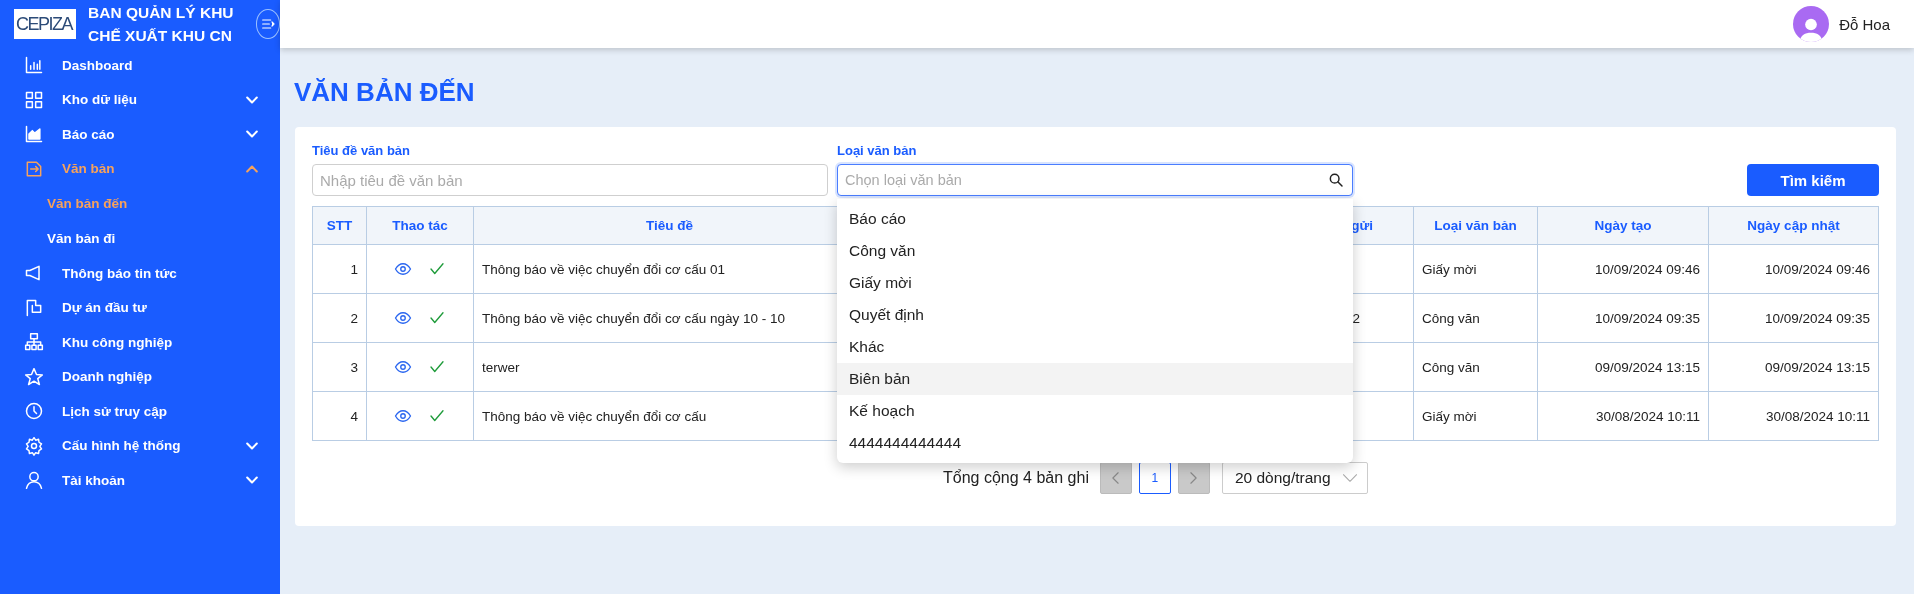  I want to click on dropdown-option: 4444444444444, so click(1095, 443).